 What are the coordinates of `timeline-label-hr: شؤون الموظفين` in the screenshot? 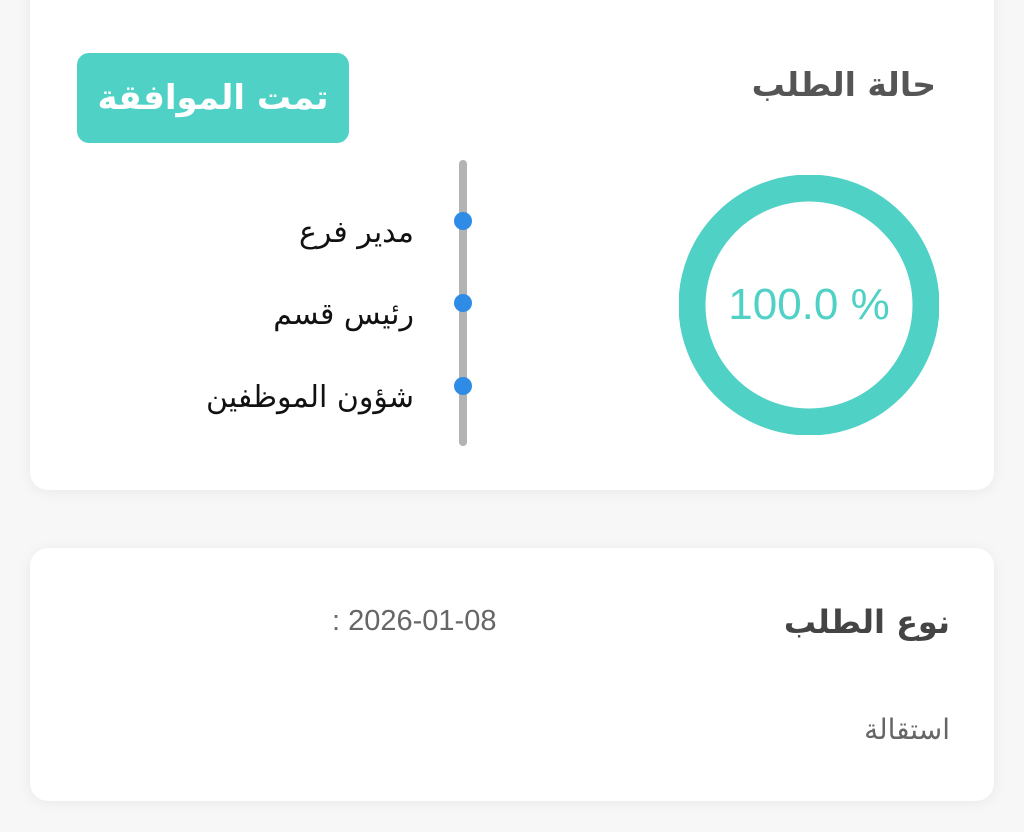 It's located at (310, 397).